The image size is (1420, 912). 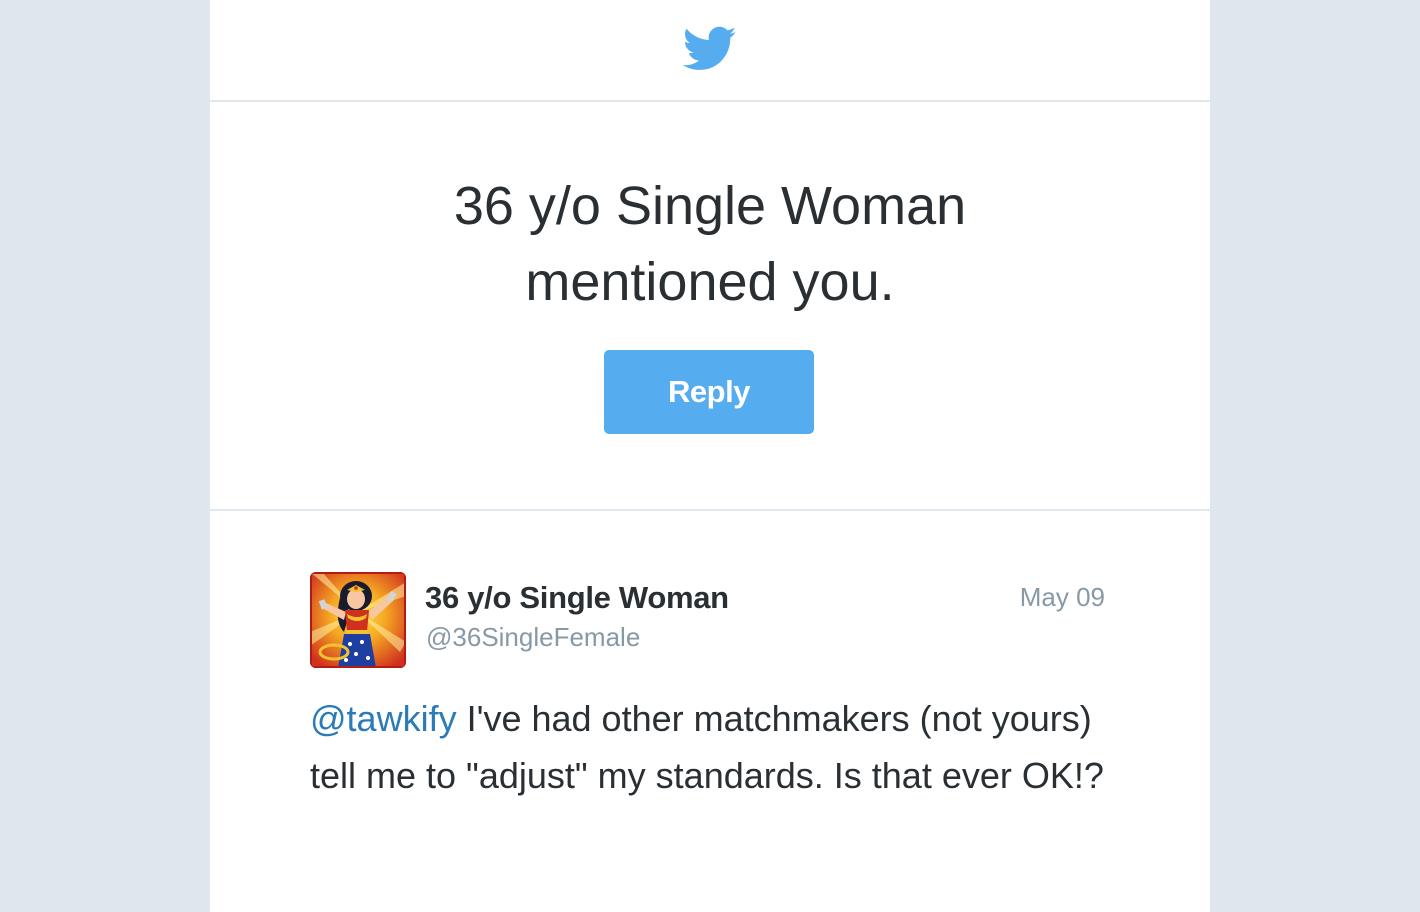 I want to click on tweet-author-name: 36 y/o Single Woman, so click(x=577, y=598).